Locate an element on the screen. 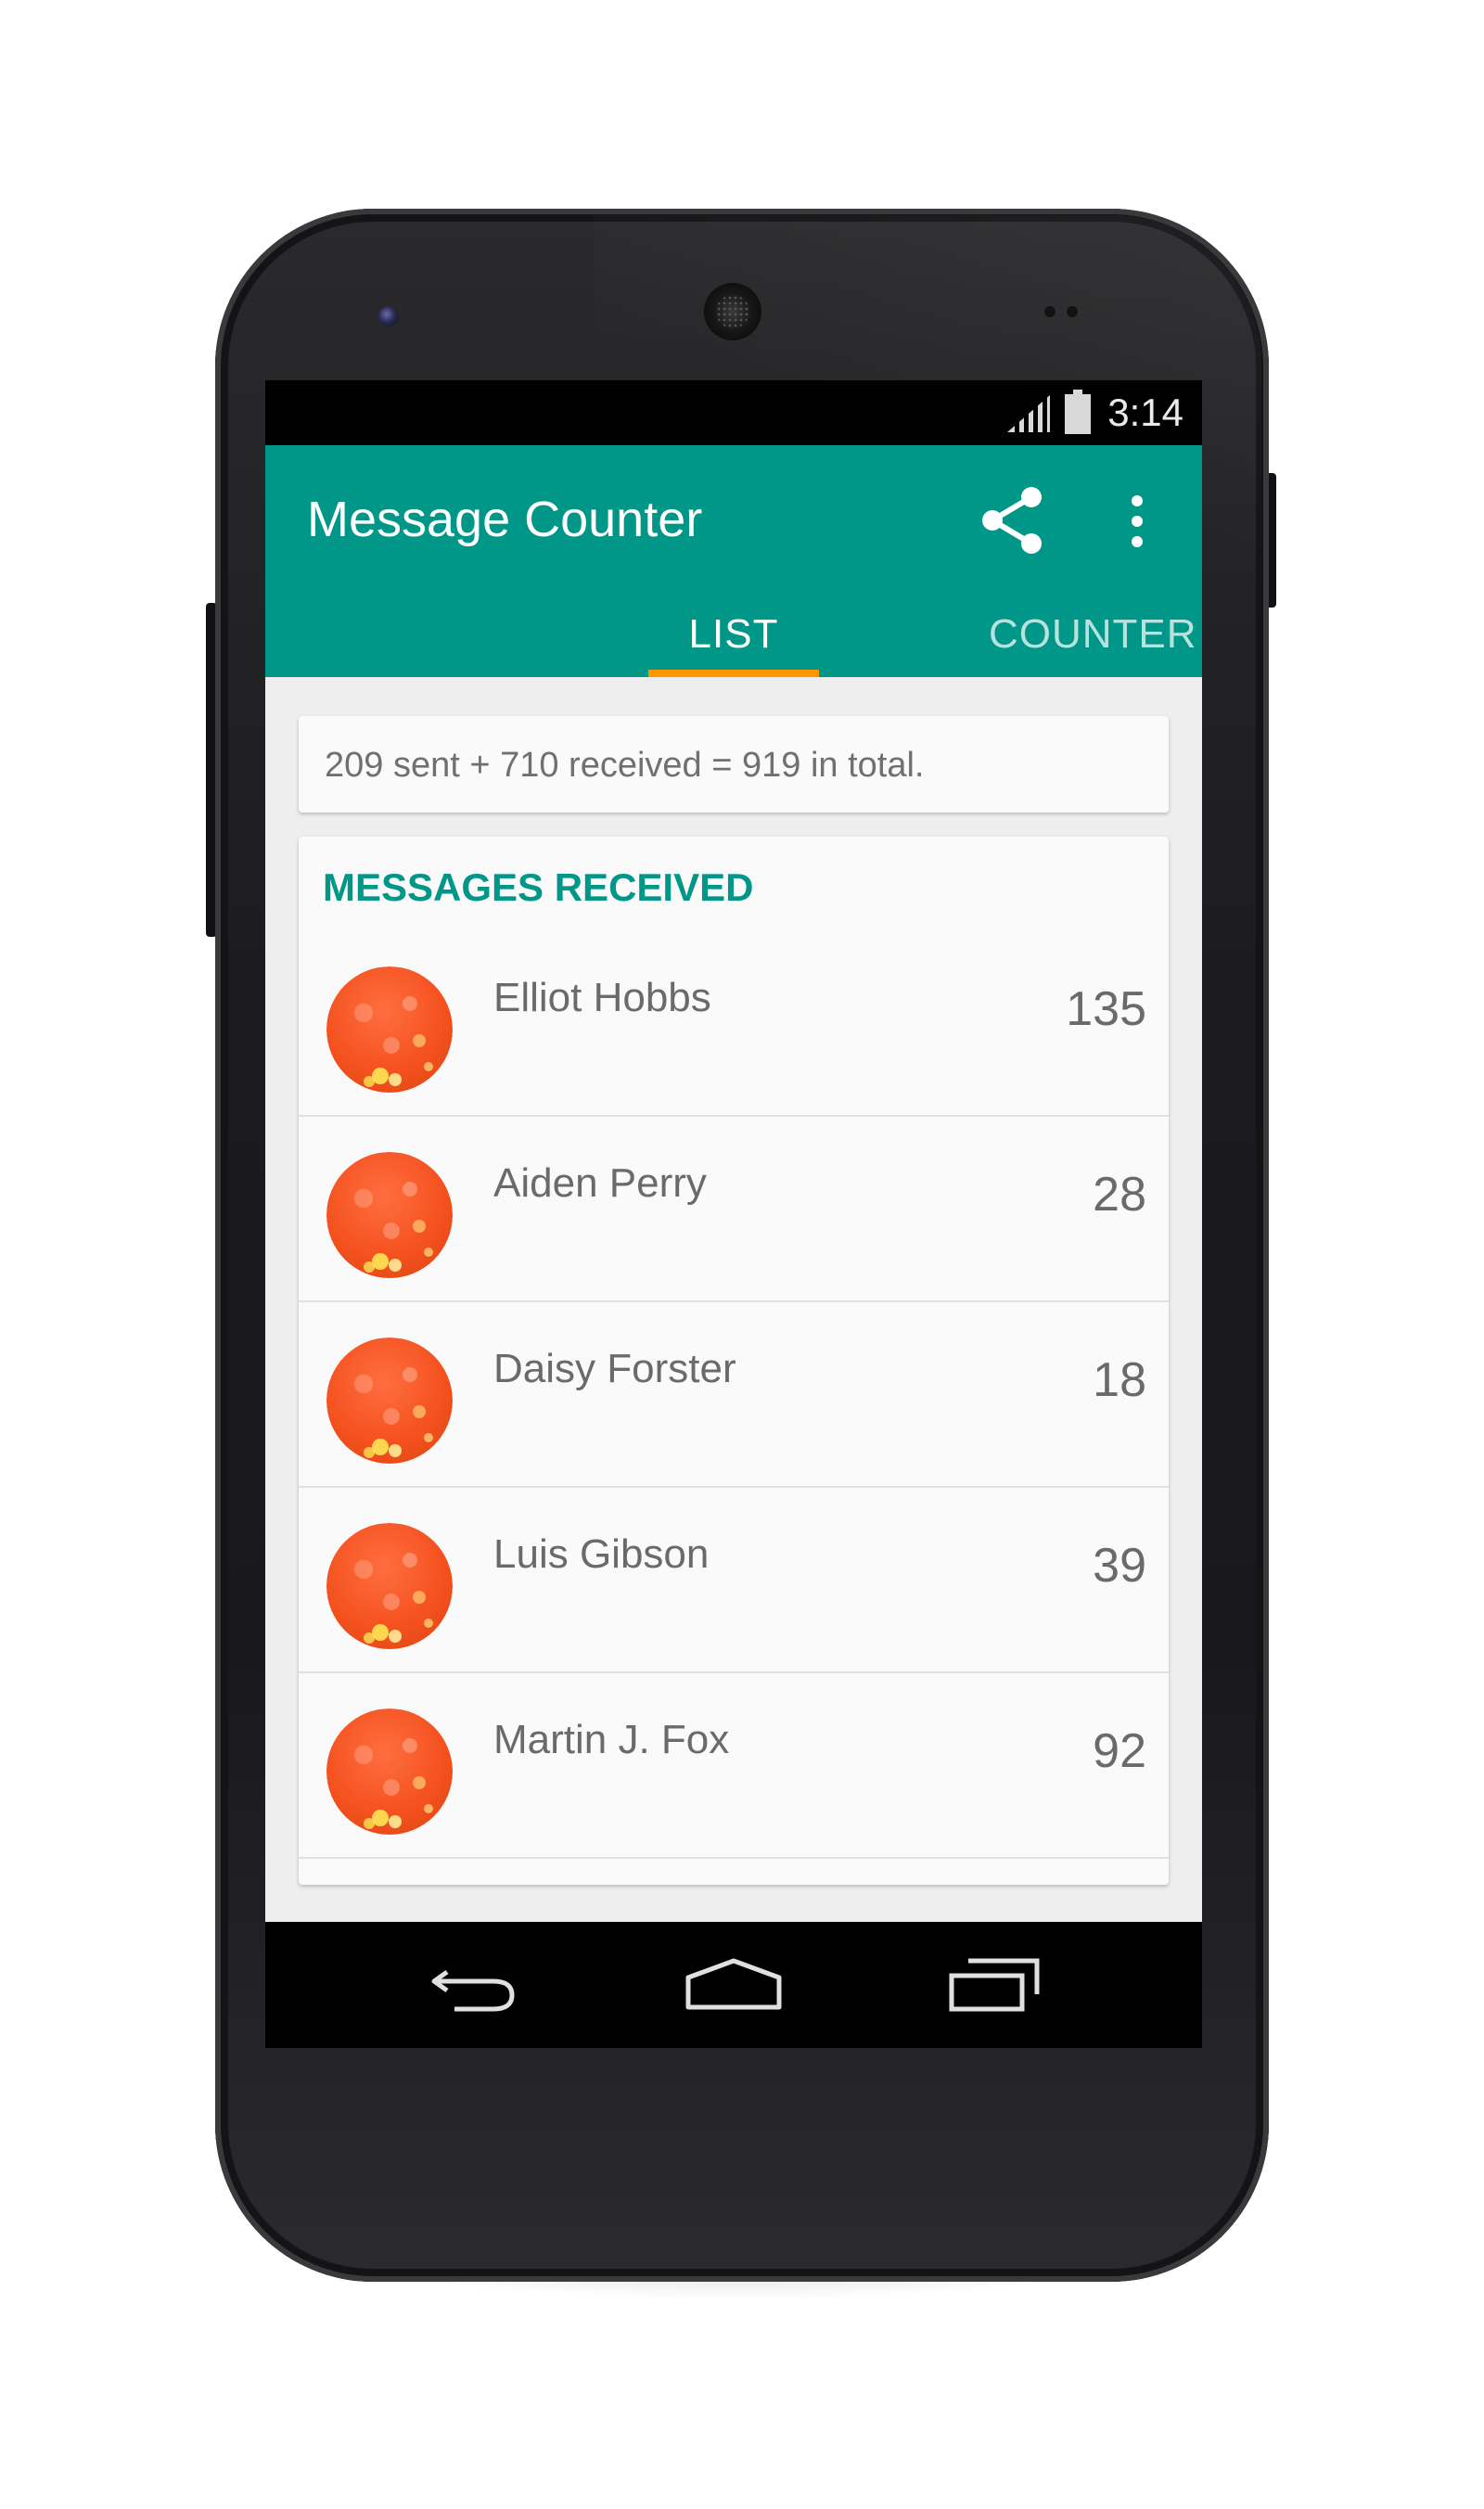 This screenshot has width=1484, height=2509. tab-list: LIST is located at coordinates (733, 643).